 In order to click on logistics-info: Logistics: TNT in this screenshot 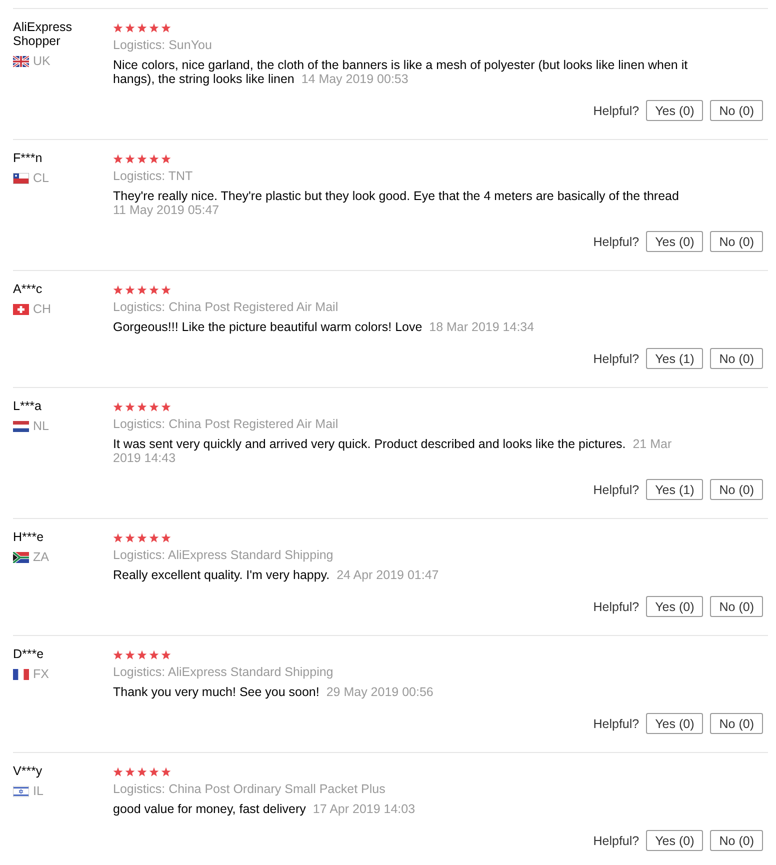, I will do `click(153, 176)`.